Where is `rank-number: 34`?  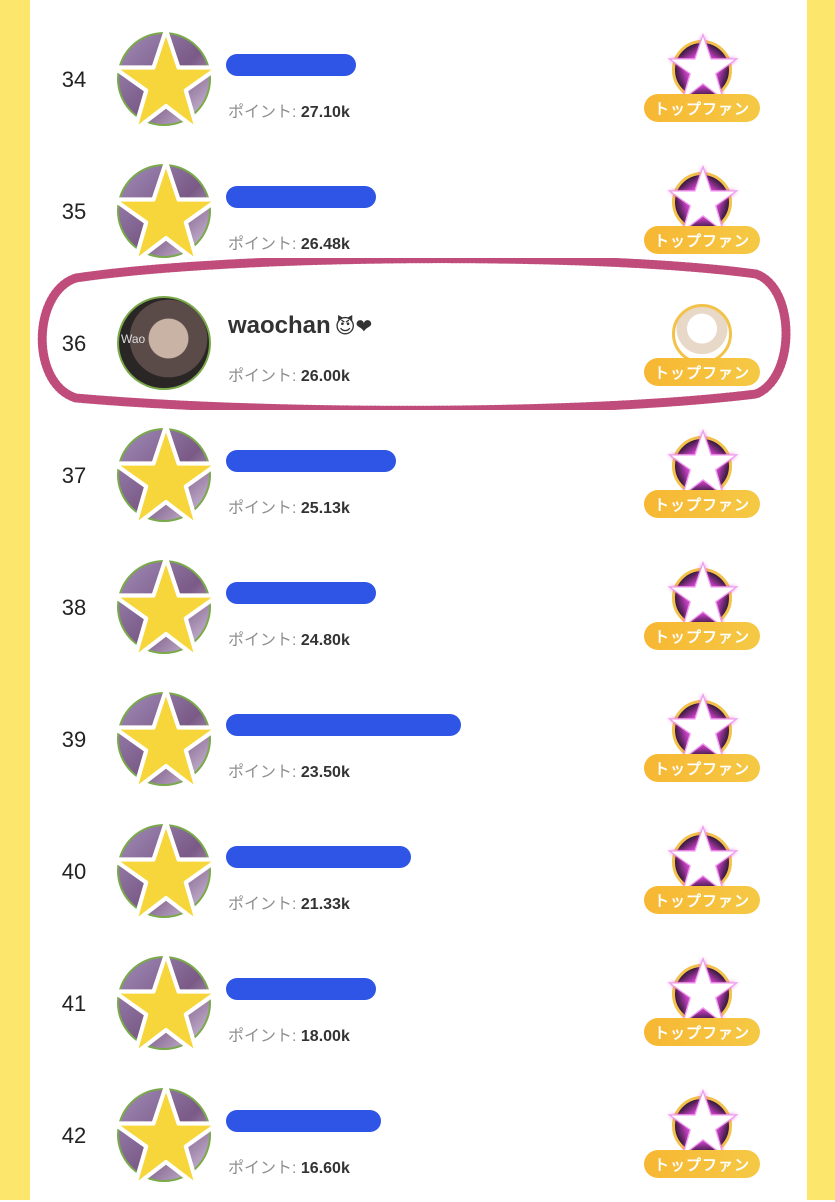
rank-number: 34 is located at coordinates (74, 79).